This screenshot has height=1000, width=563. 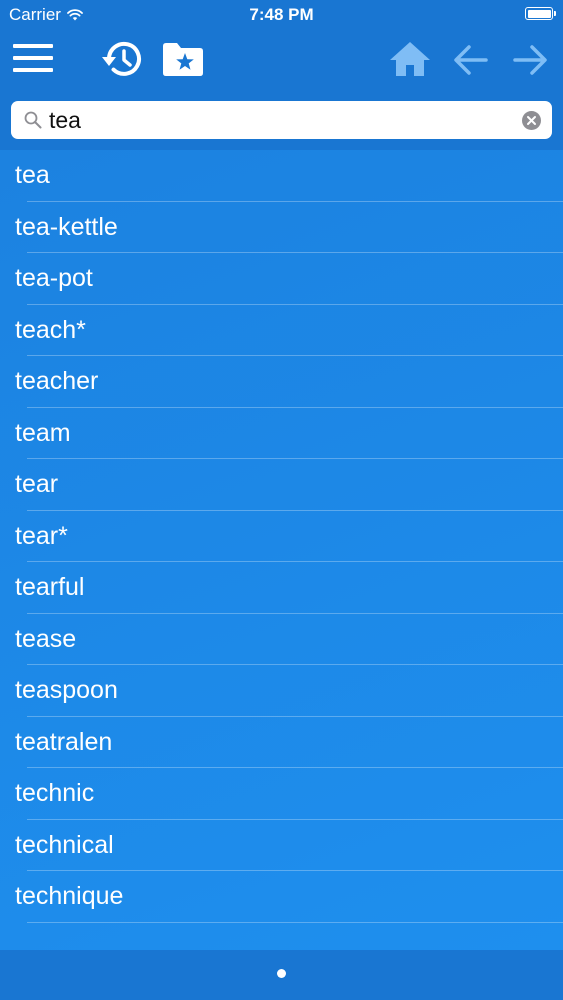 I want to click on list-item-label: teach*, so click(x=50, y=329).